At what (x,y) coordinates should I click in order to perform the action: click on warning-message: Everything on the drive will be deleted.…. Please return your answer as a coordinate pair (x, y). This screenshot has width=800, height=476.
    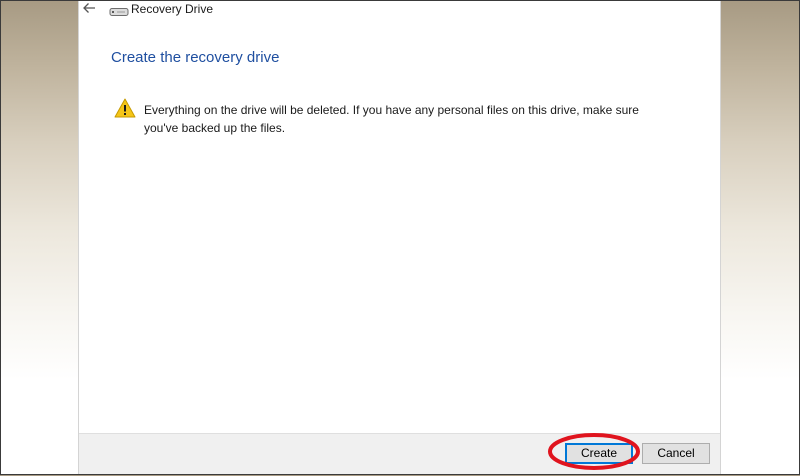
    Looking at the image, I should click on (391, 119).